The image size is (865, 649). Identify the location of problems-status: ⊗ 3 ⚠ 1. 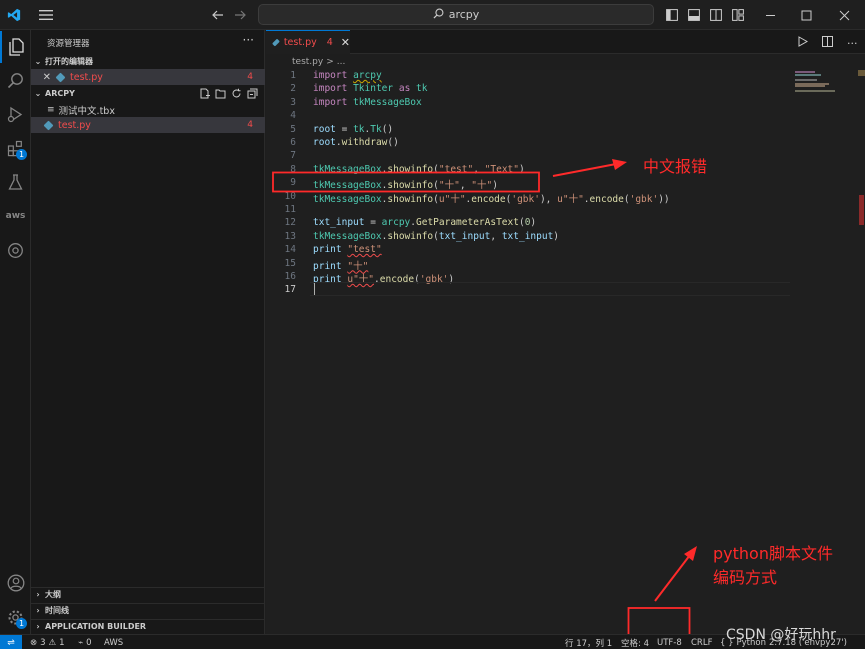
(47, 642).